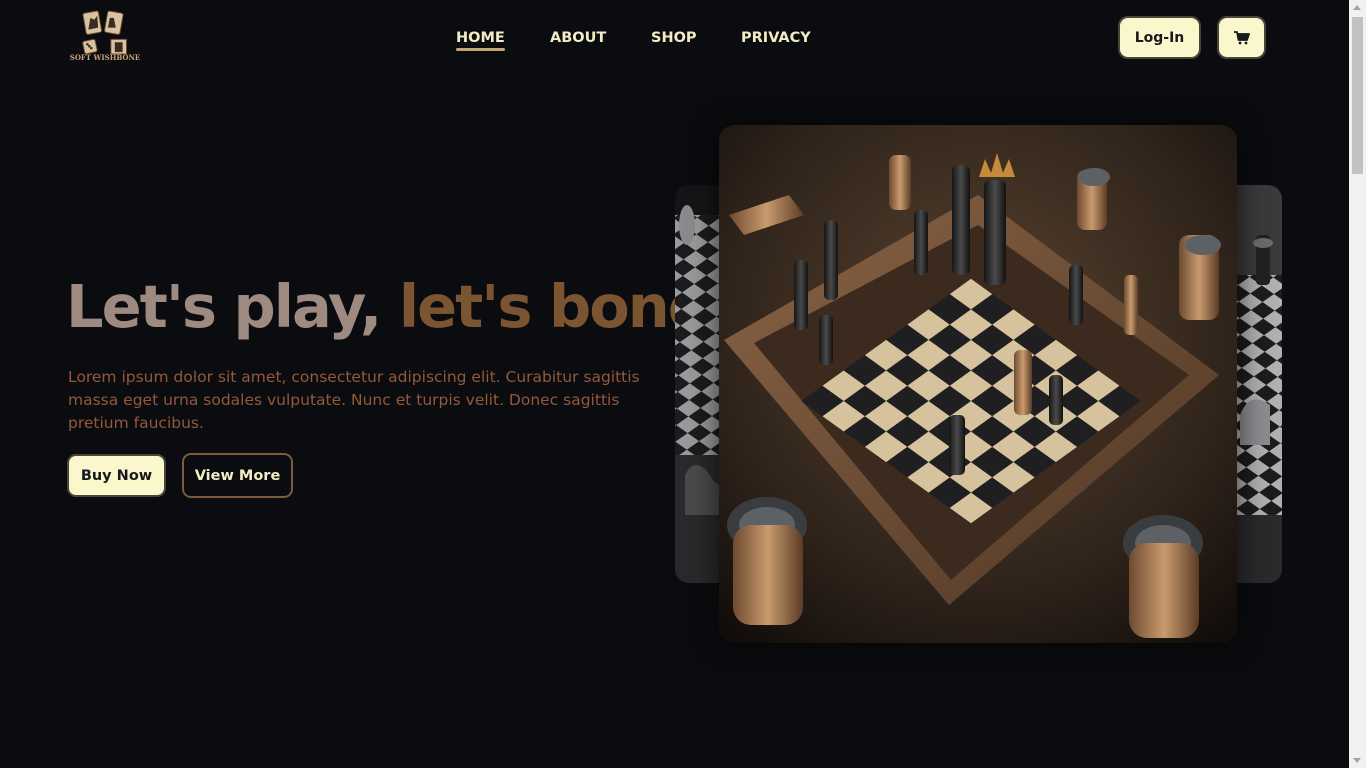 The image size is (1366, 768). Describe the element at coordinates (116, 475) in the screenshot. I see `buy-now-button: Buy Now` at that location.